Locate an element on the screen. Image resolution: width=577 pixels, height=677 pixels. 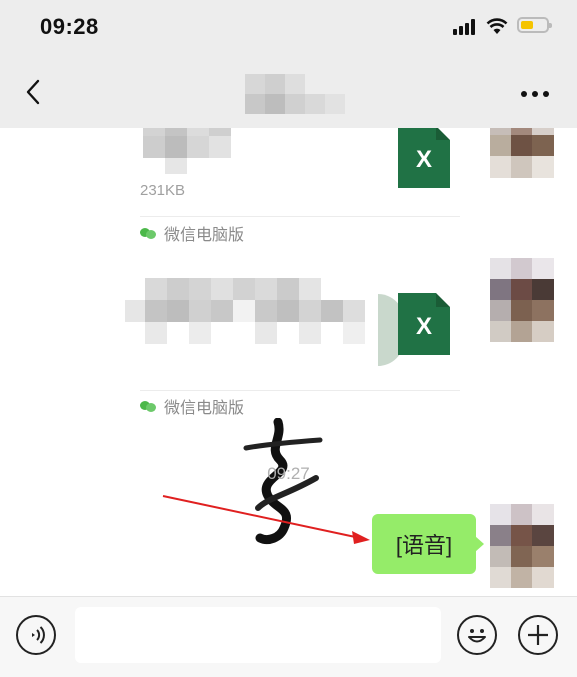
status-bar: 09:28 is located at coordinates (288, 28).